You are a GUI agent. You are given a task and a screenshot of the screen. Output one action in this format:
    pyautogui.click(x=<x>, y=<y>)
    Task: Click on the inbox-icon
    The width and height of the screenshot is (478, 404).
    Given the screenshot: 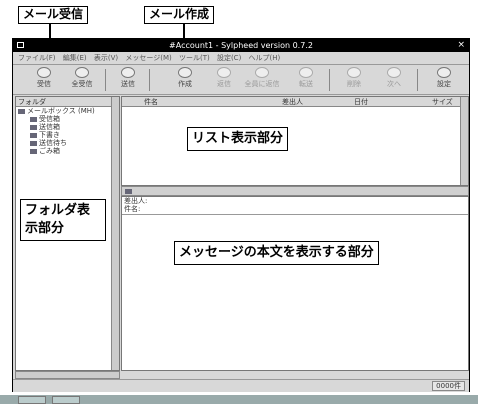 What is the action you would take?
    pyautogui.click(x=33, y=119)
    